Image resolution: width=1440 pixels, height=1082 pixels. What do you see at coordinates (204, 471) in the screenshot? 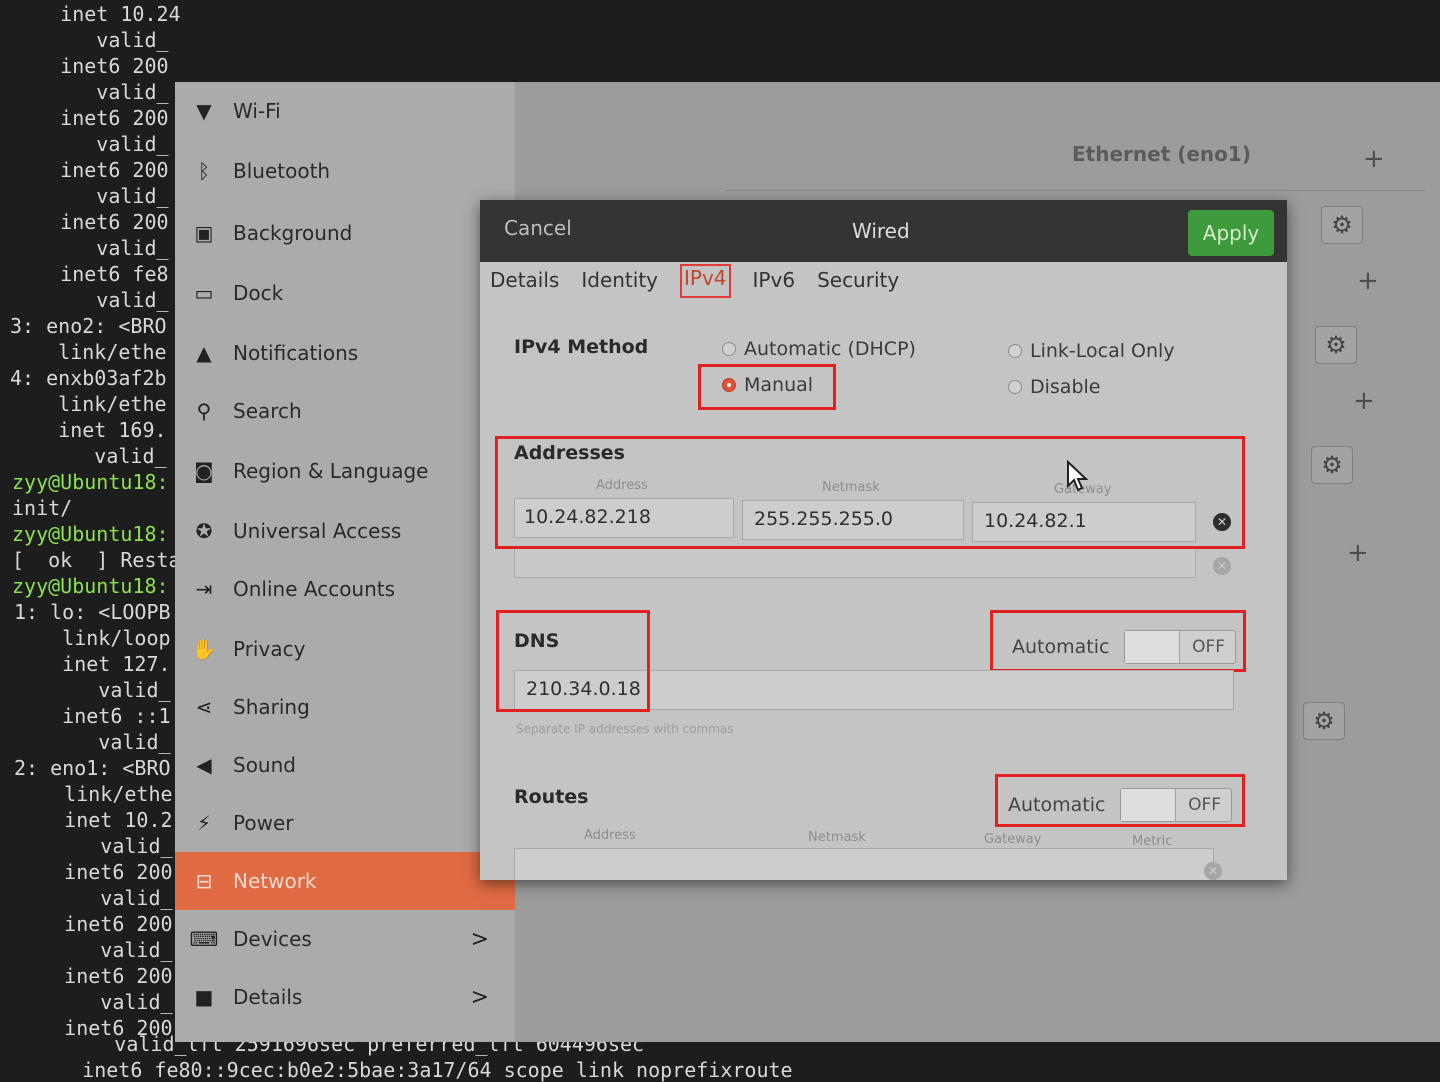
I see `camera-icon: ◙` at bounding box center [204, 471].